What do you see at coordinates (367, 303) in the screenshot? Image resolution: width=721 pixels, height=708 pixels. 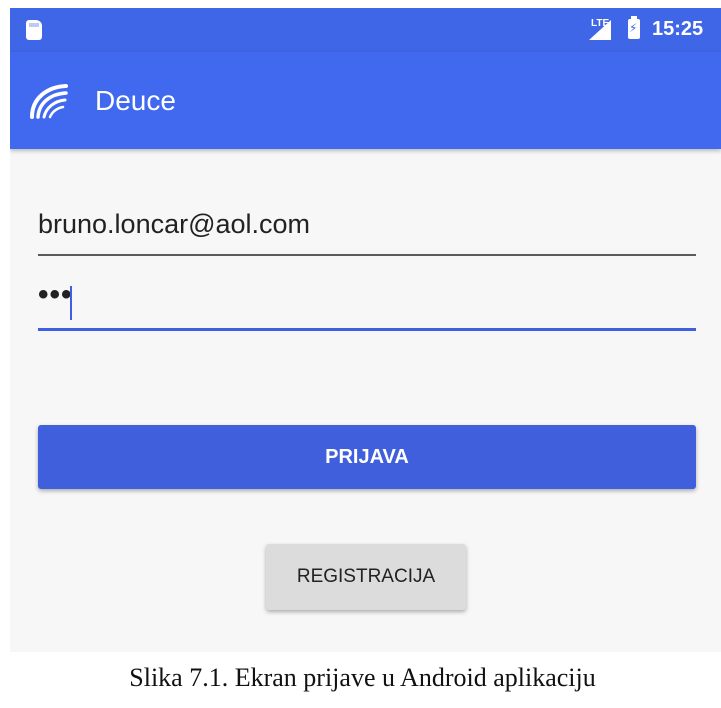 I see `password-field: •••` at bounding box center [367, 303].